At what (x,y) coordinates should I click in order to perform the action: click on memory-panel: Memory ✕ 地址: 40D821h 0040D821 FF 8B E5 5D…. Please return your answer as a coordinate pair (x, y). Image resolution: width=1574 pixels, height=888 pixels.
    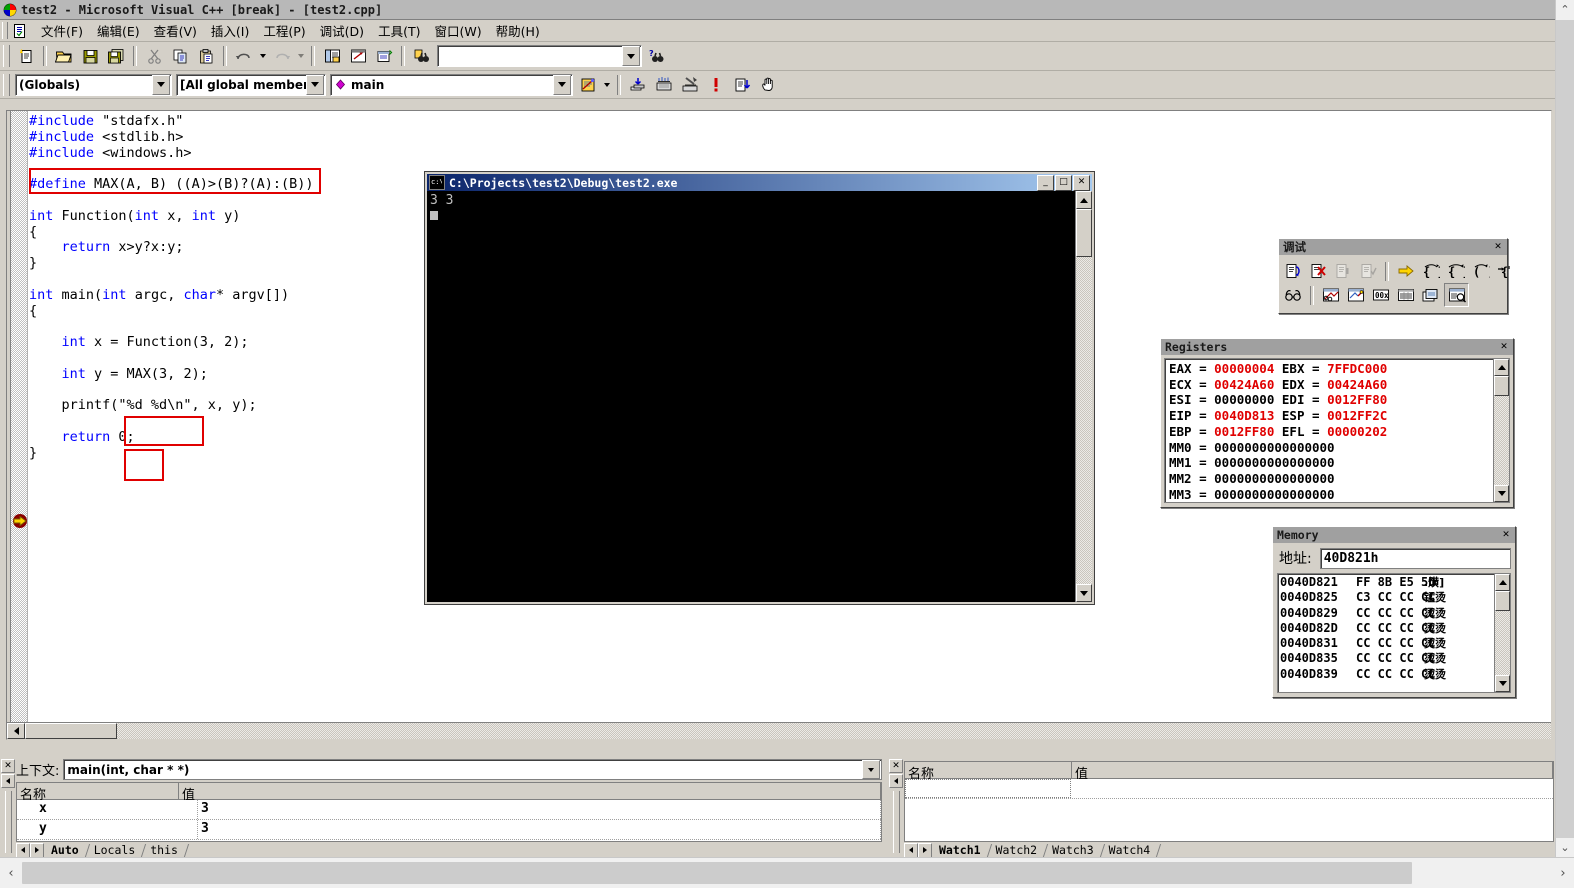
    Looking at the image, I should click on (1394, 612).